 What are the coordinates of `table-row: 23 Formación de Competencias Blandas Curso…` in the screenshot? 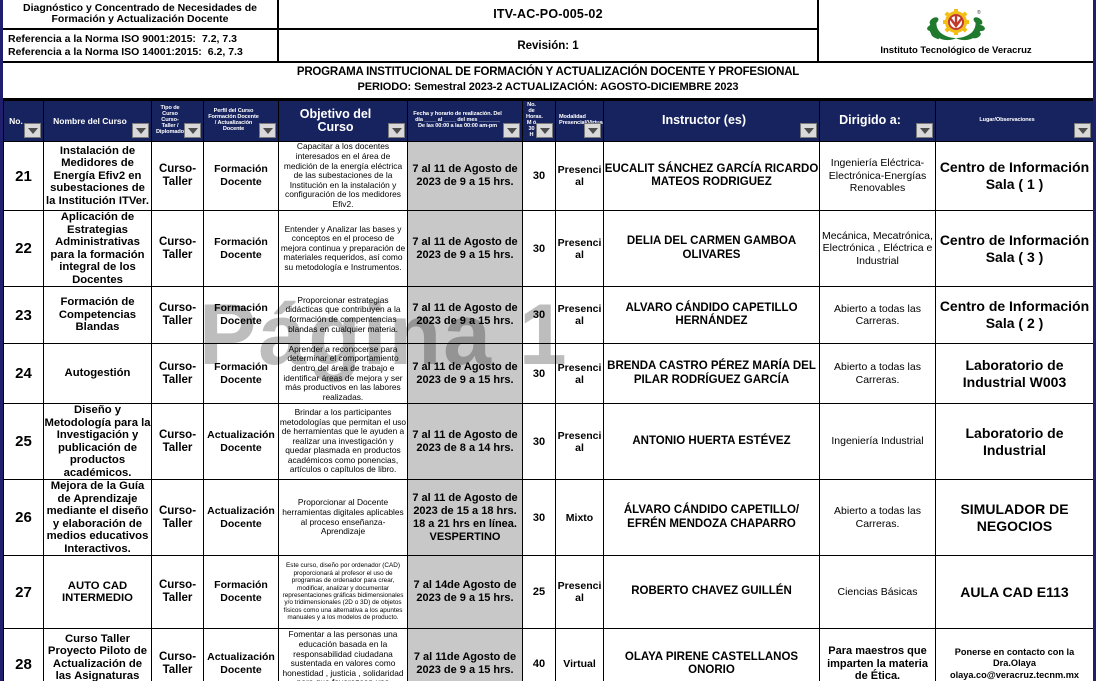 It's located at (548, 315).